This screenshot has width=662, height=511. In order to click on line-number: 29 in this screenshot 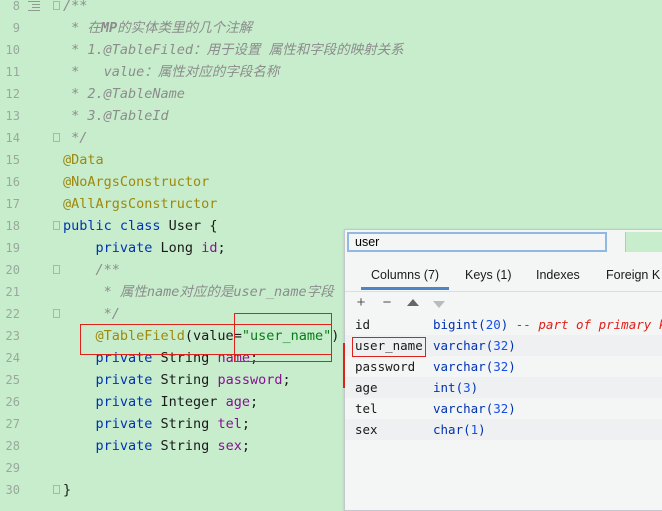, I will do `click(12, 468)`.